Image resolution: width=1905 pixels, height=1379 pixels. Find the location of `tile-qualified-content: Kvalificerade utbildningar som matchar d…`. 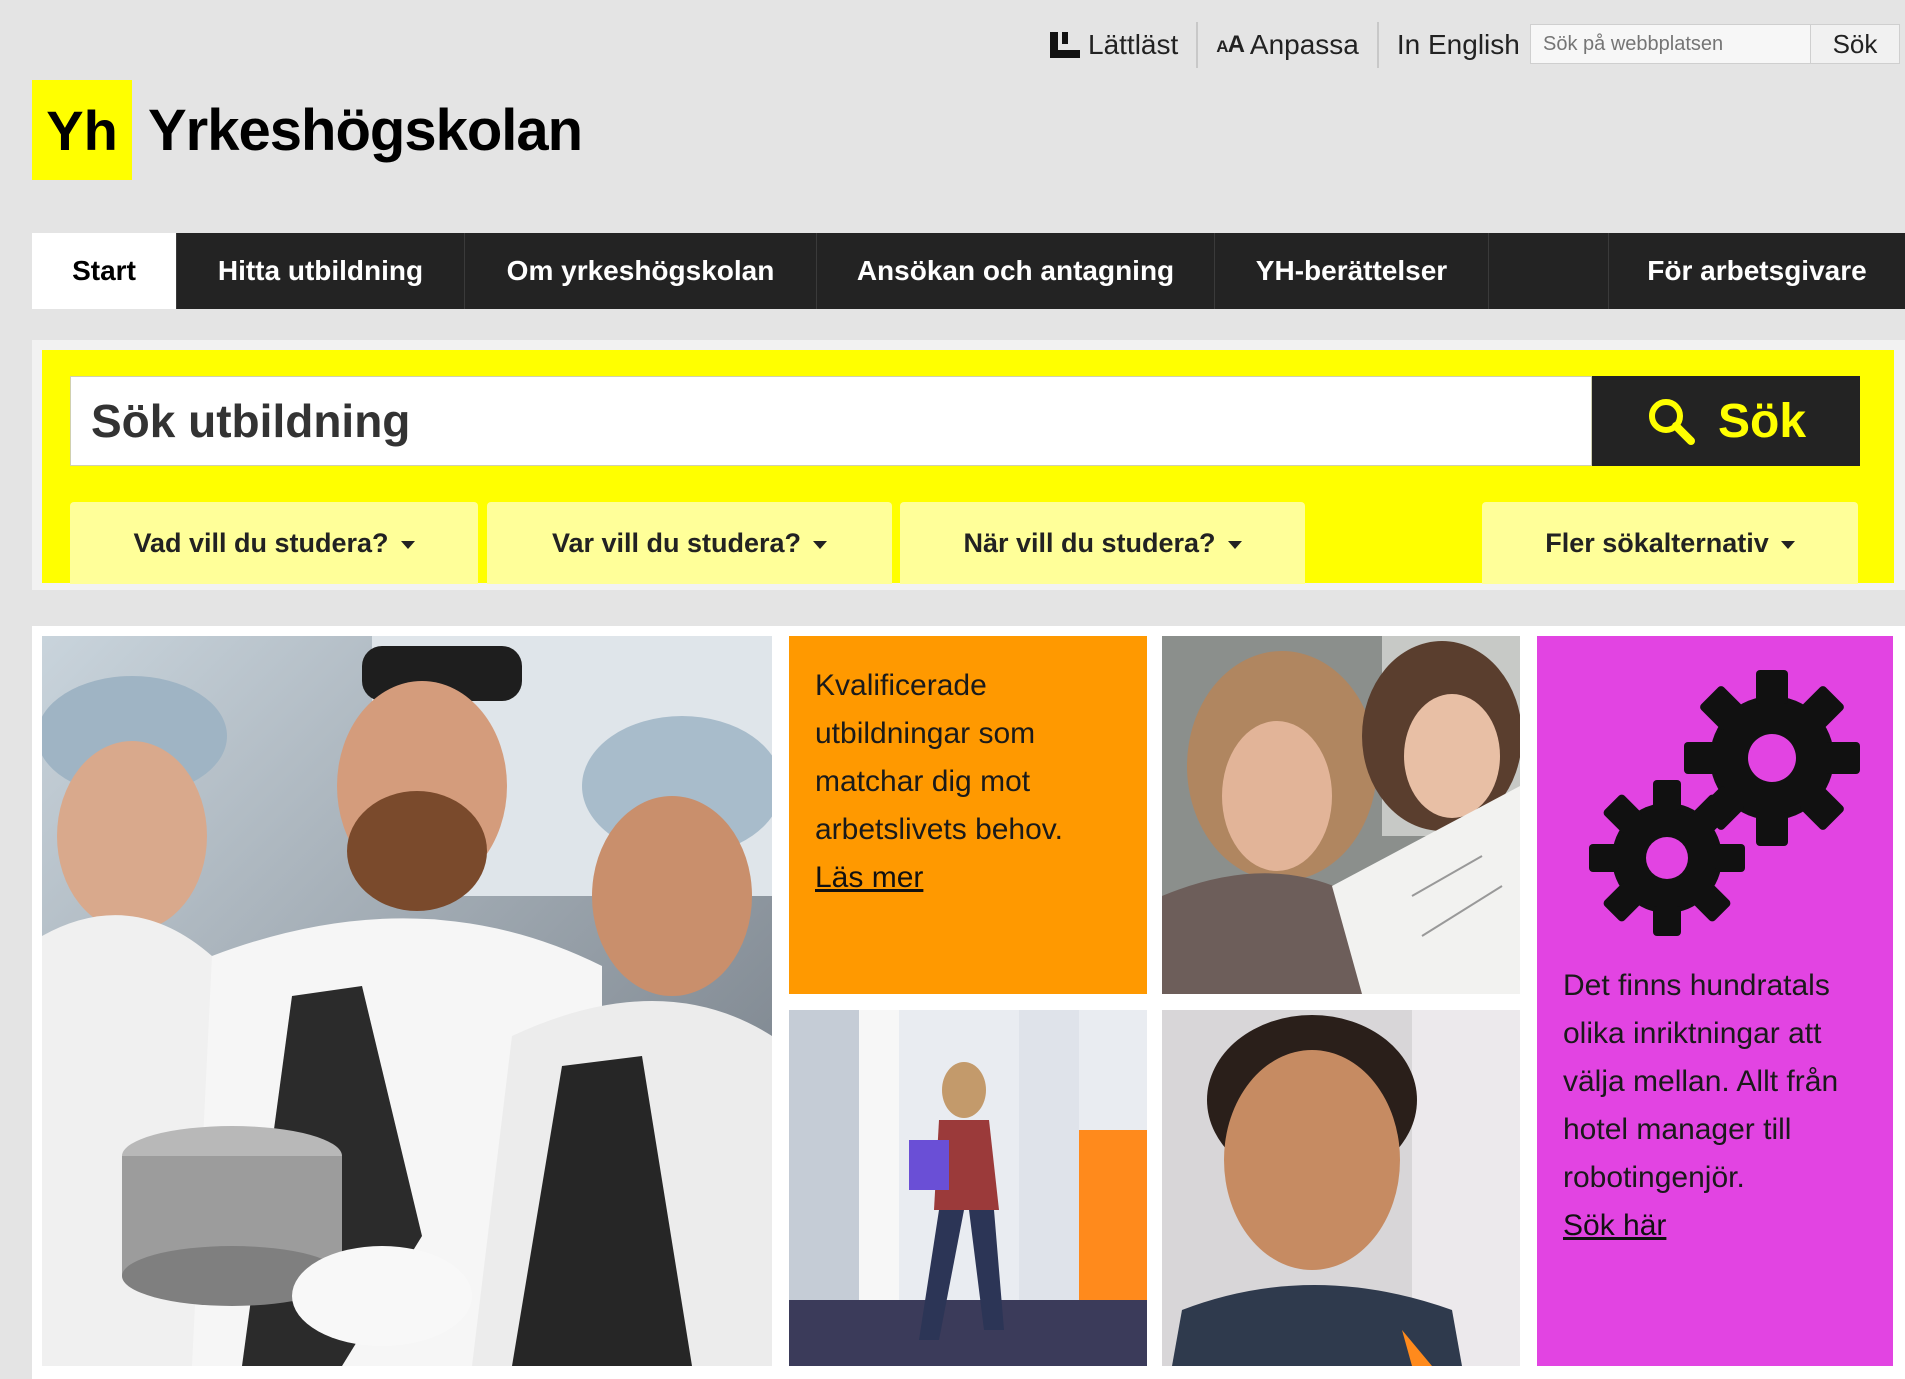

tile-qualified-content: Kvalificerade utbildningar som matchar d… is located at coordinates (968, 782).